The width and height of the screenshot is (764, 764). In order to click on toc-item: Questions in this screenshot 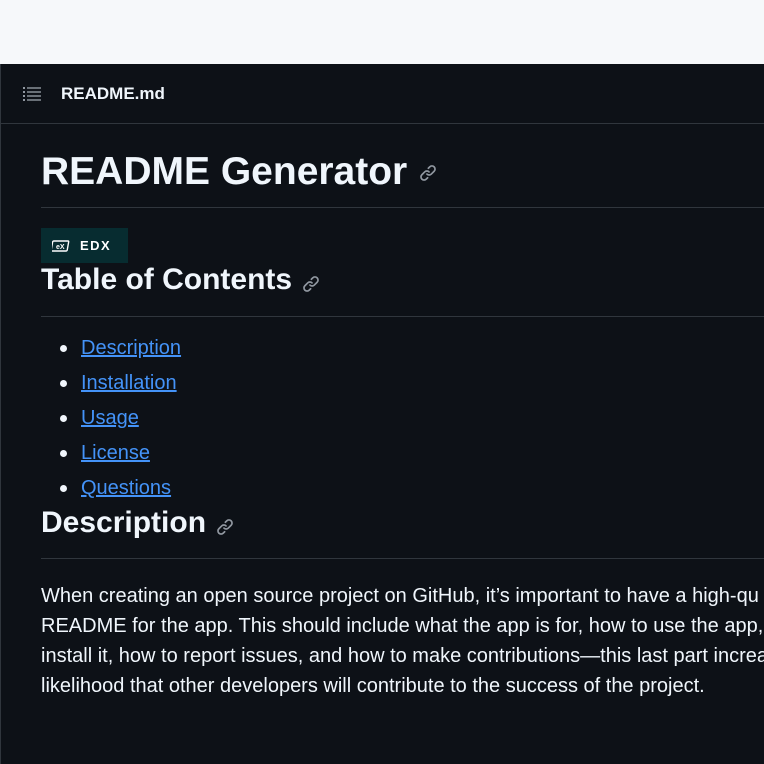, I will do `click(402, 488)`.